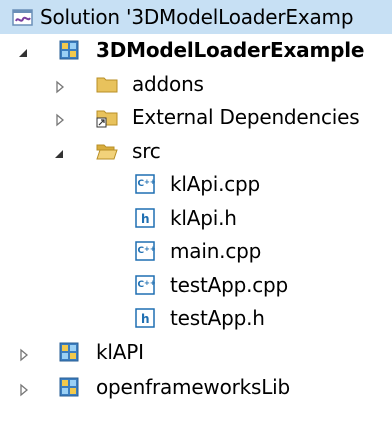  I want to click on tree-item-file: h klApi.h, so click(196, 218).